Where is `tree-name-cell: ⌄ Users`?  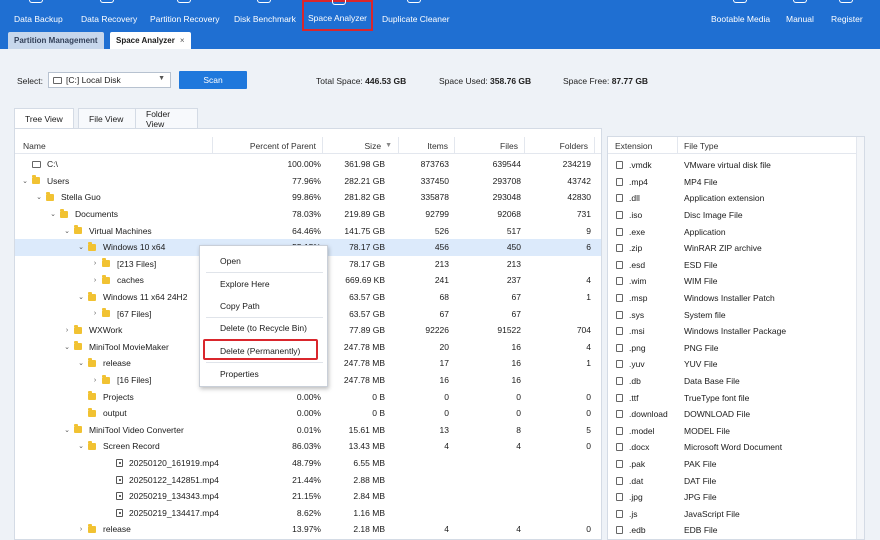
tree-name-cell: ⌄ Users is located at coordinates (45, 181).